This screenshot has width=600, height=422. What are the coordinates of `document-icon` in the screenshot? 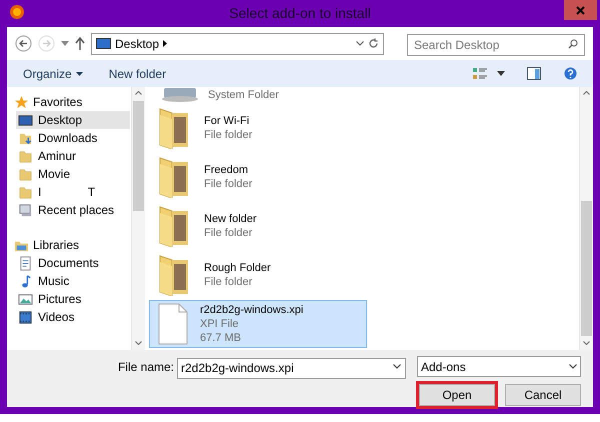 It's located at (25, 263).